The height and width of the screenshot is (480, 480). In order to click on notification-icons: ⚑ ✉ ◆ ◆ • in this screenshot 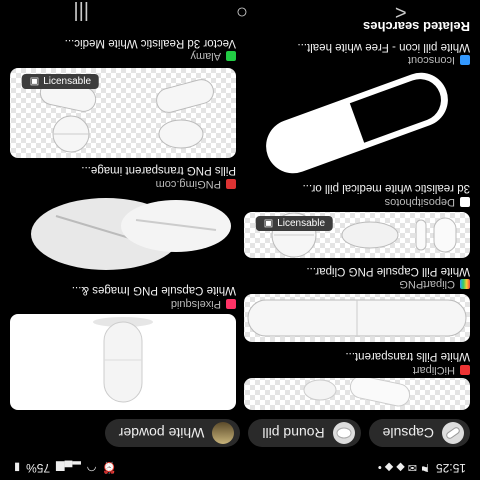, I will do `click(403, 467)`.